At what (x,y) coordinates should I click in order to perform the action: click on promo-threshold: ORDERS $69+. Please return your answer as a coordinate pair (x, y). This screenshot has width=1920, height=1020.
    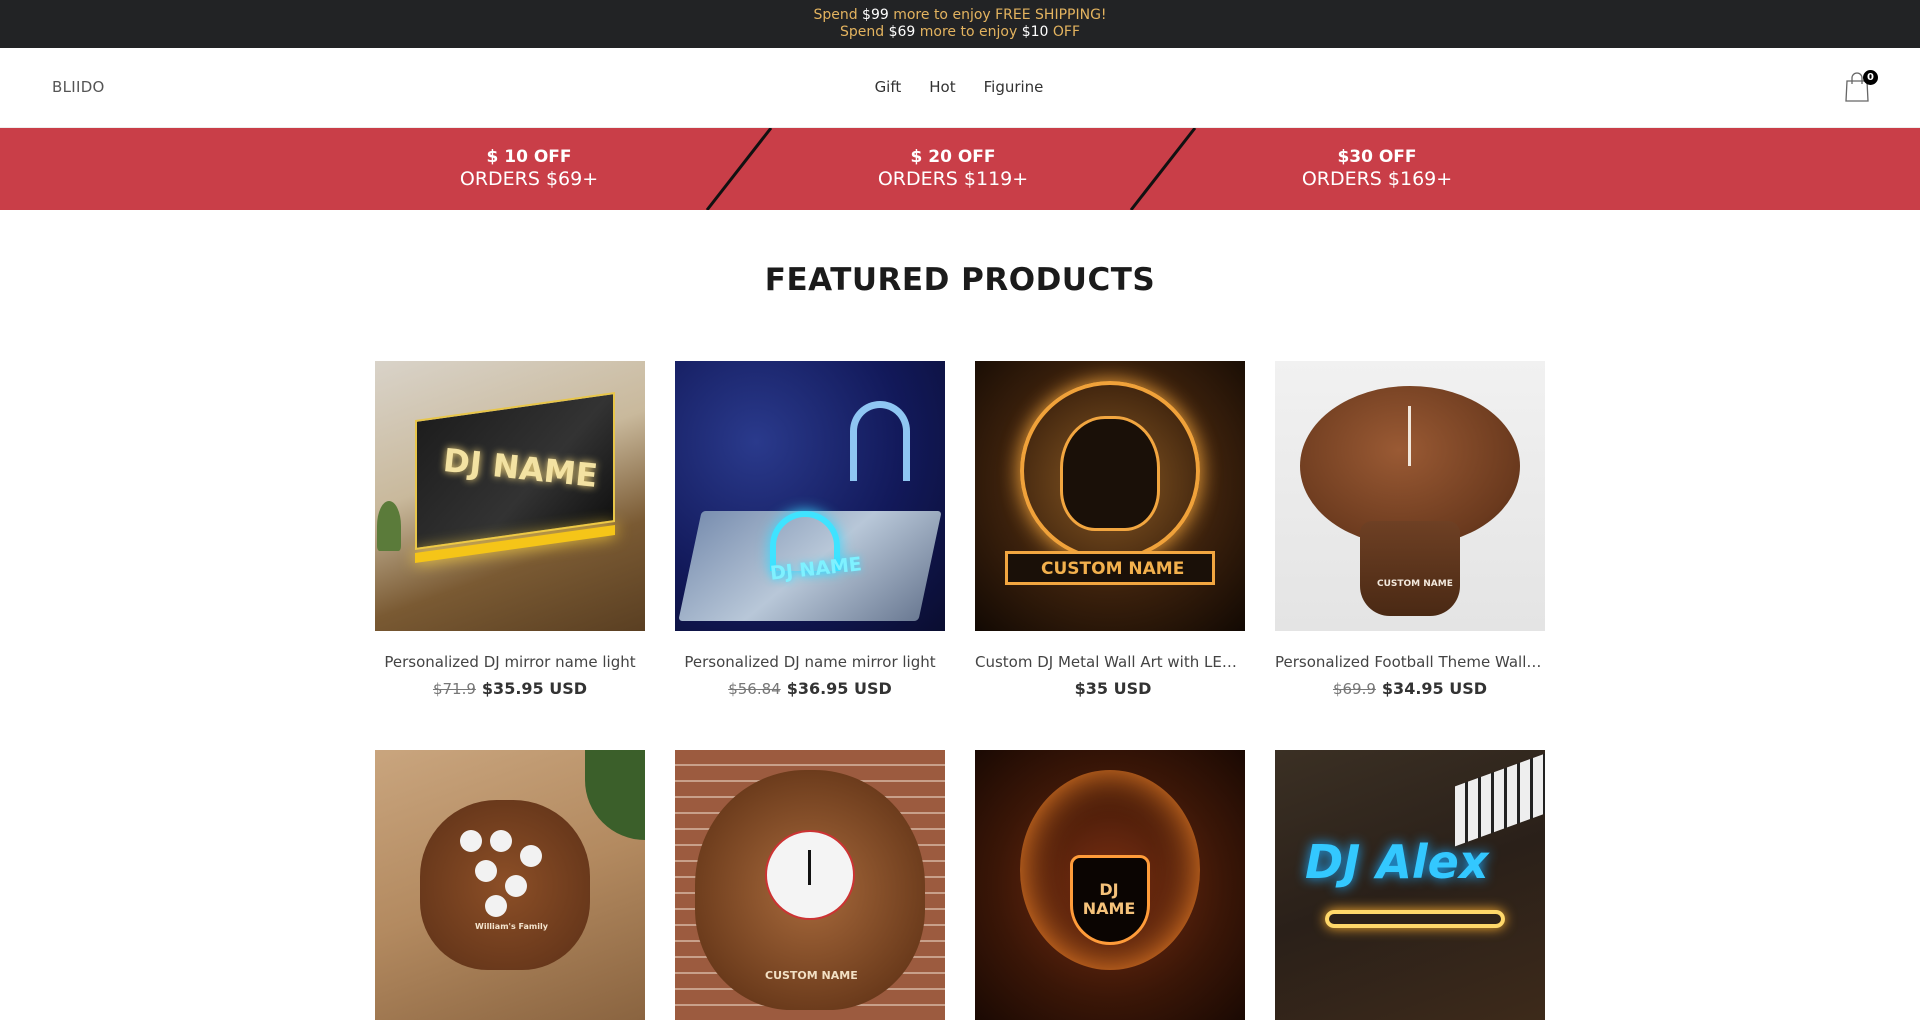
    Looking at the image, I should click on (529, 179).